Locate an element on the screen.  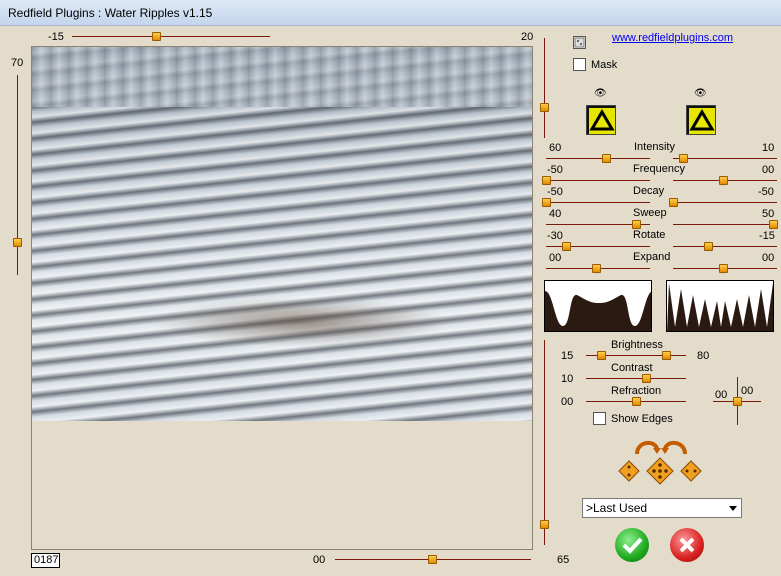
right-bottom-slider-track is located at coordinates (544, 442).